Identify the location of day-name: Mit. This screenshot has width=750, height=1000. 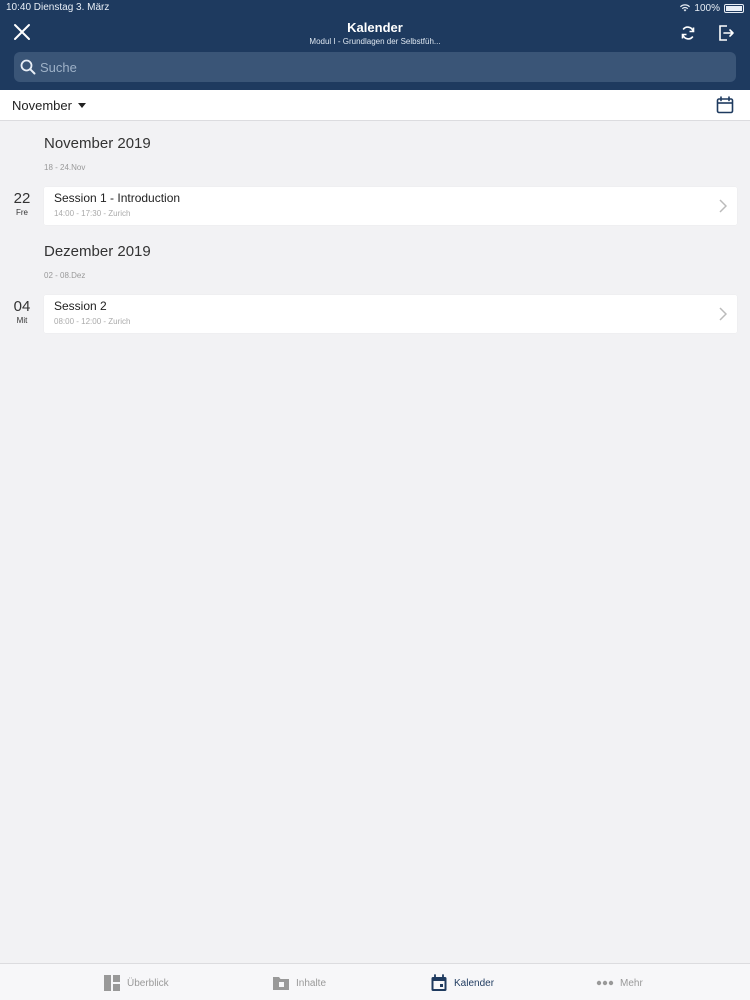
(22, 320).